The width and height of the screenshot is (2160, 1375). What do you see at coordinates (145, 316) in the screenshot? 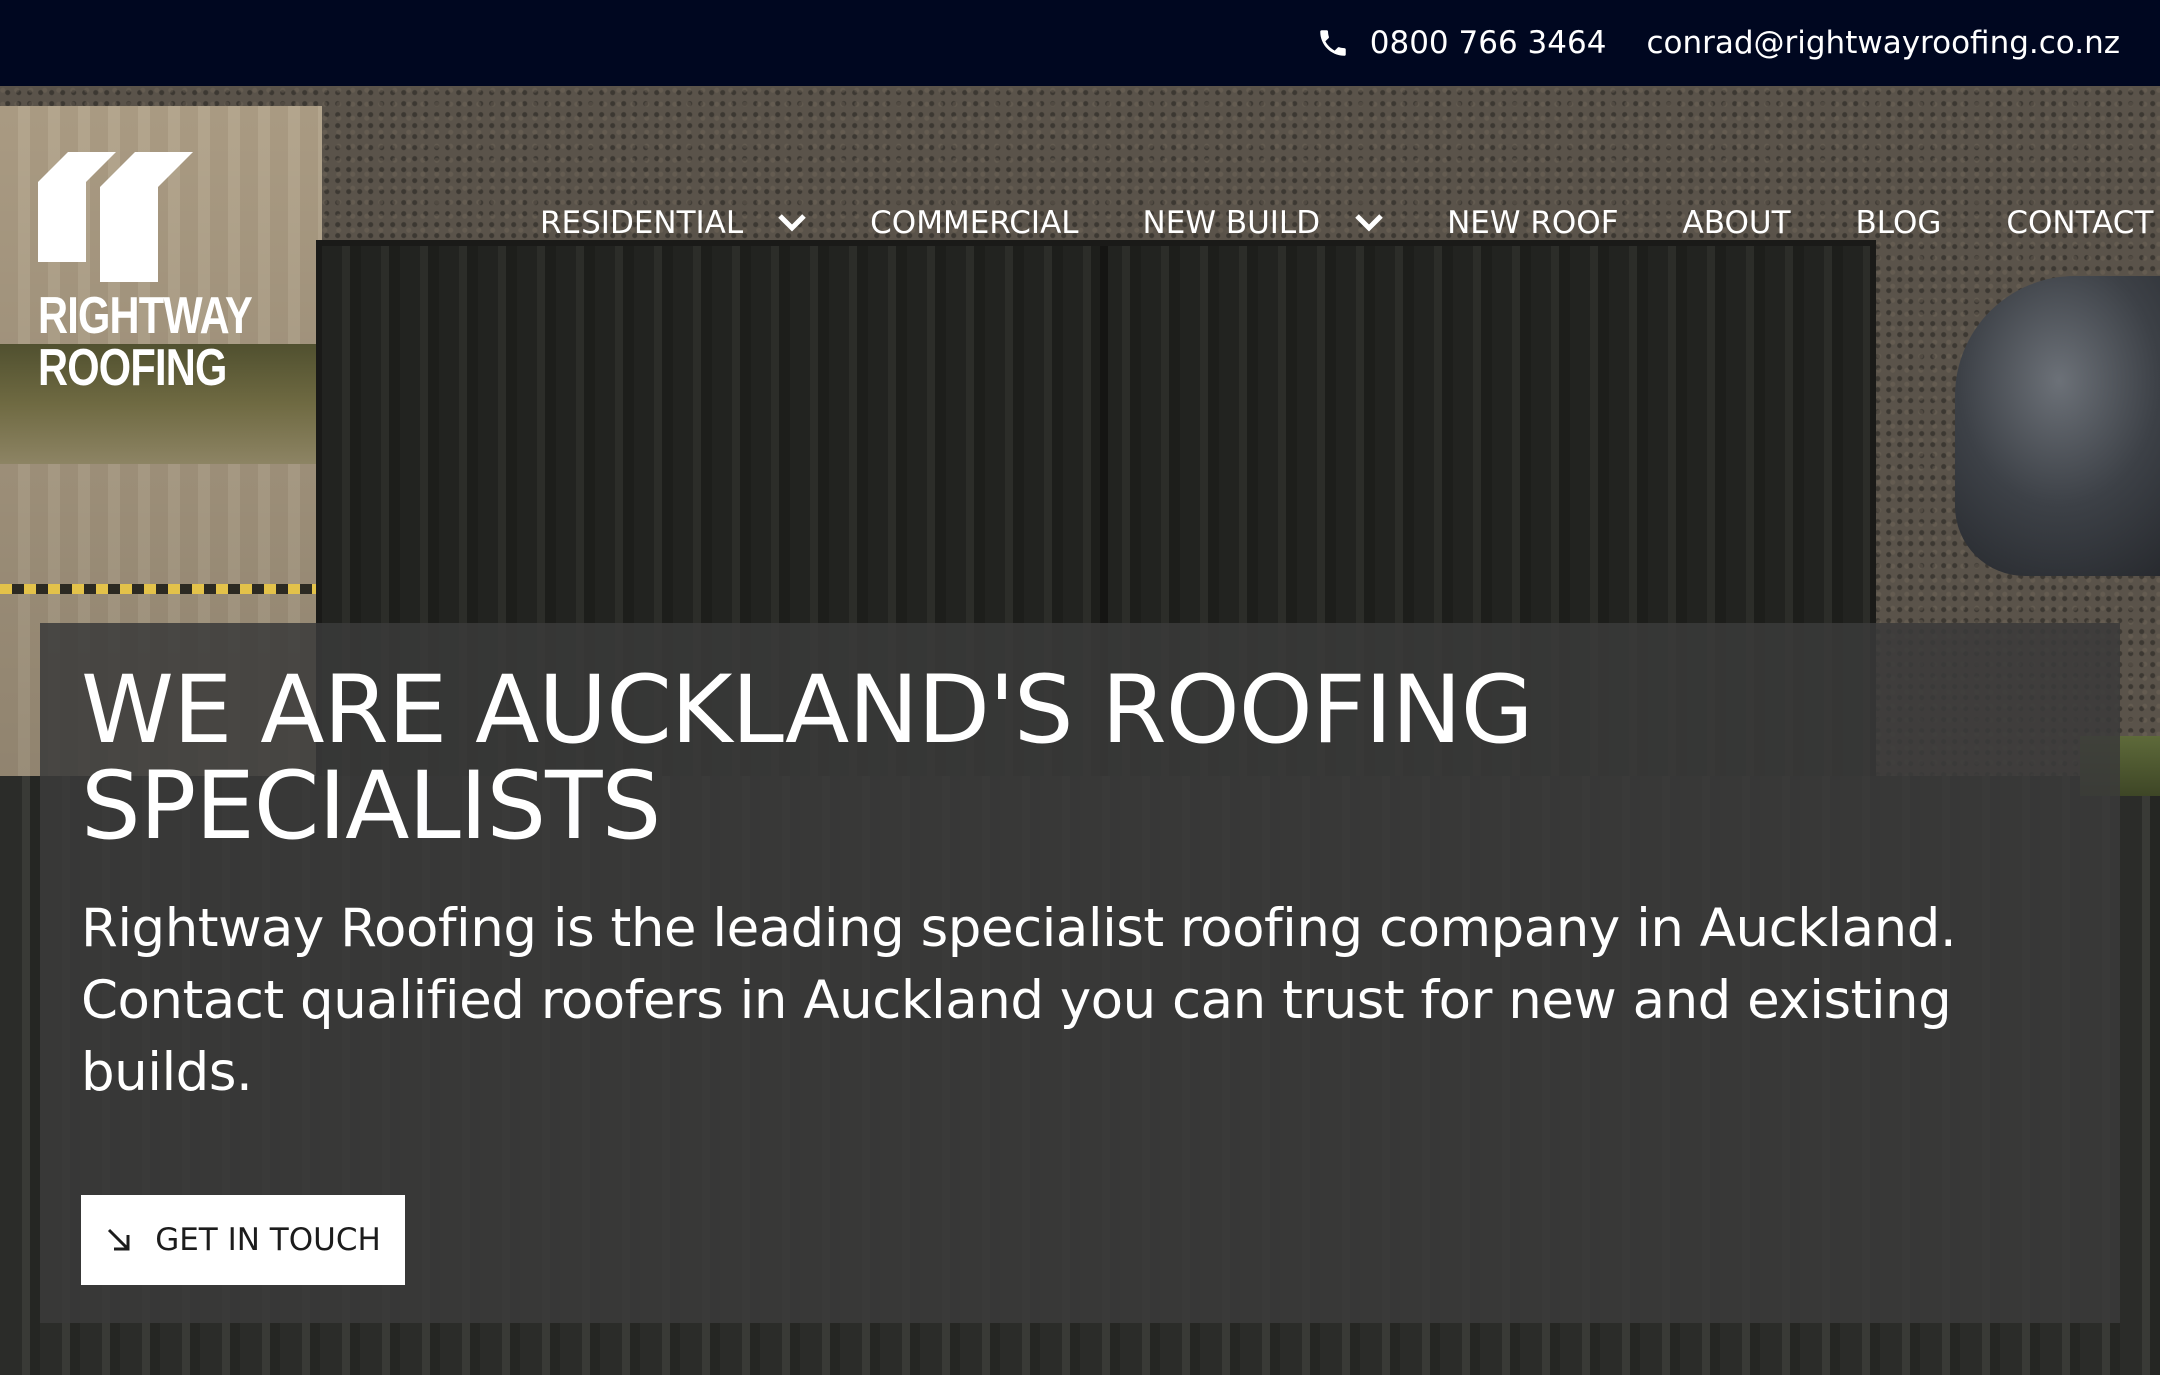
I see `logo-line-1: RIGHTWAY` at bounding box center [145, 316].